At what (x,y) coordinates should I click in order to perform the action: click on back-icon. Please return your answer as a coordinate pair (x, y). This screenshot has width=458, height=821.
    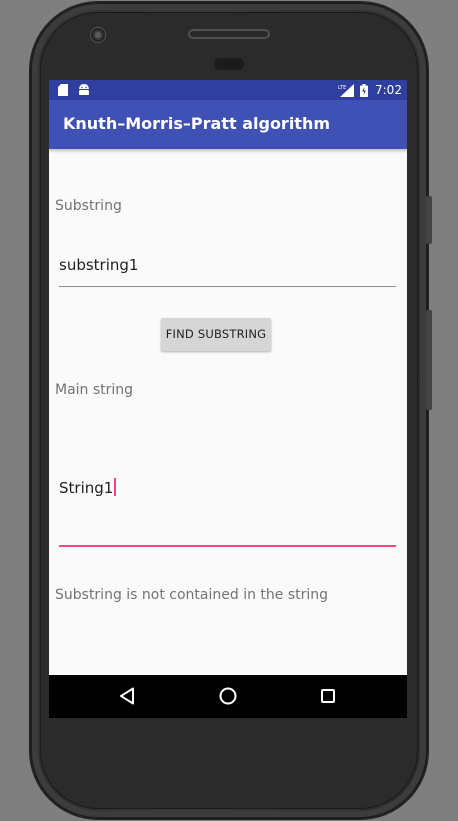
    Looking at the image, I should click on (127, 696).